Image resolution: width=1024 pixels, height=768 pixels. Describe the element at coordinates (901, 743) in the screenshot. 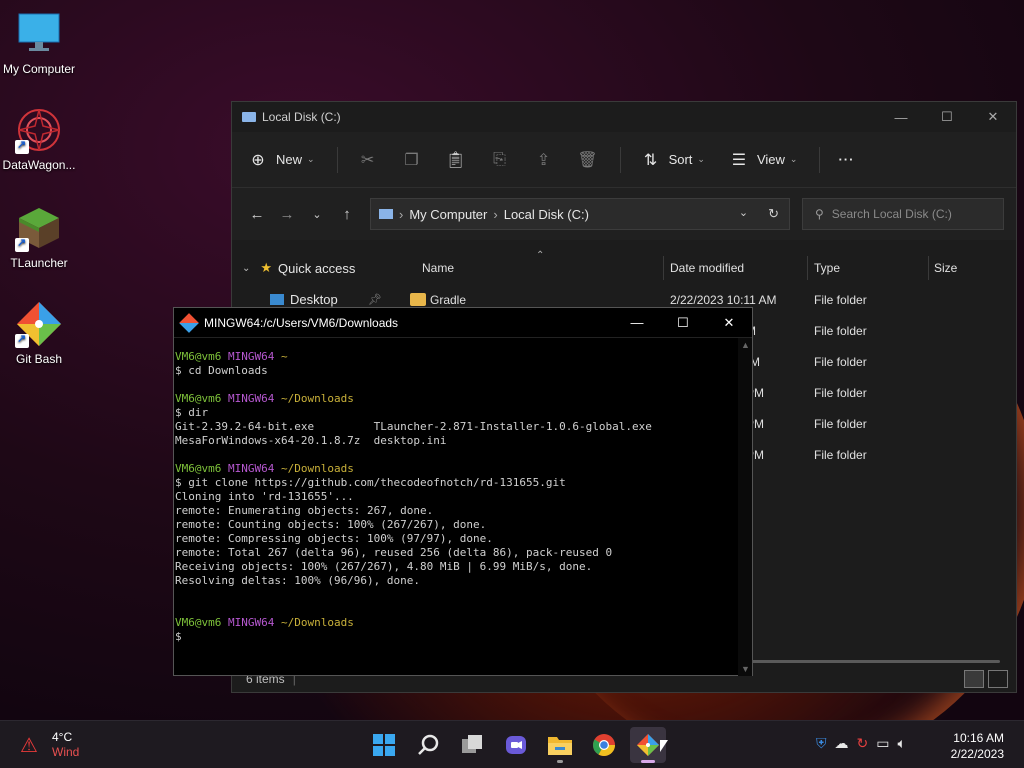

I see `volume-icon: 🔈︎` at that location.